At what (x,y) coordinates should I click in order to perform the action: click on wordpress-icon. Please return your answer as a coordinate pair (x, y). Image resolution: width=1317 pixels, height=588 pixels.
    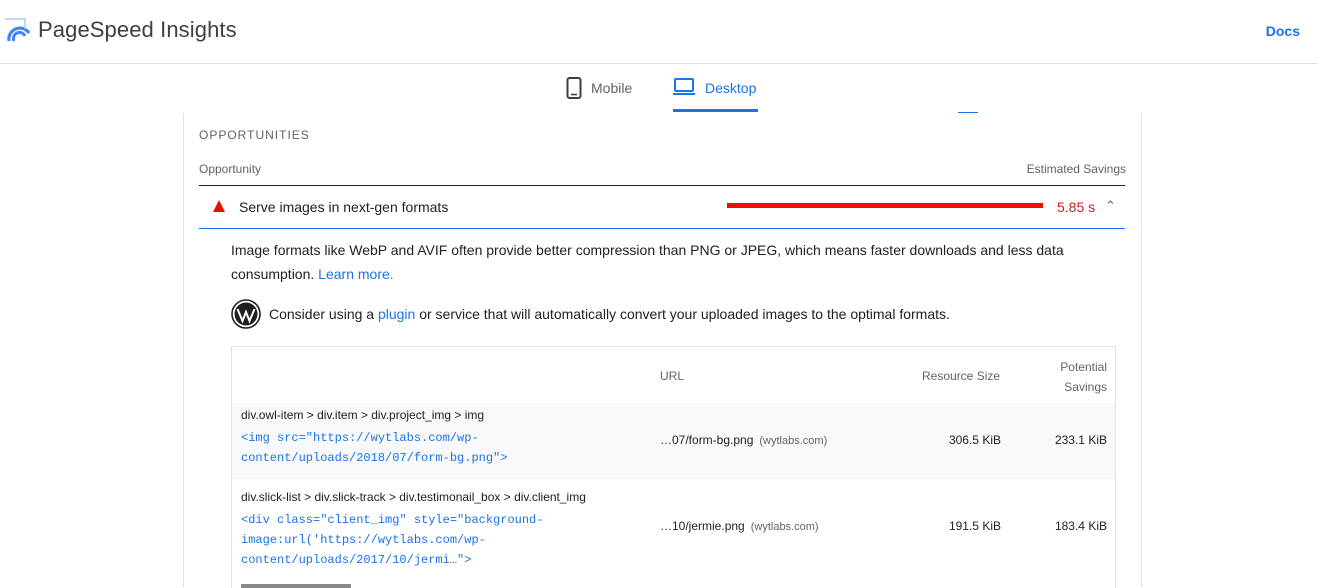
    Looking at the image, I should click on (246, 314).